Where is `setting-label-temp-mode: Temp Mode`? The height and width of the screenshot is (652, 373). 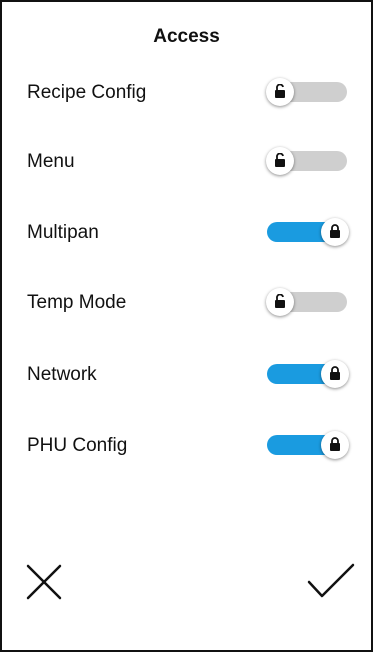
setting-label-temp-mode: Temp Mode is located at coordinates (77, 302).